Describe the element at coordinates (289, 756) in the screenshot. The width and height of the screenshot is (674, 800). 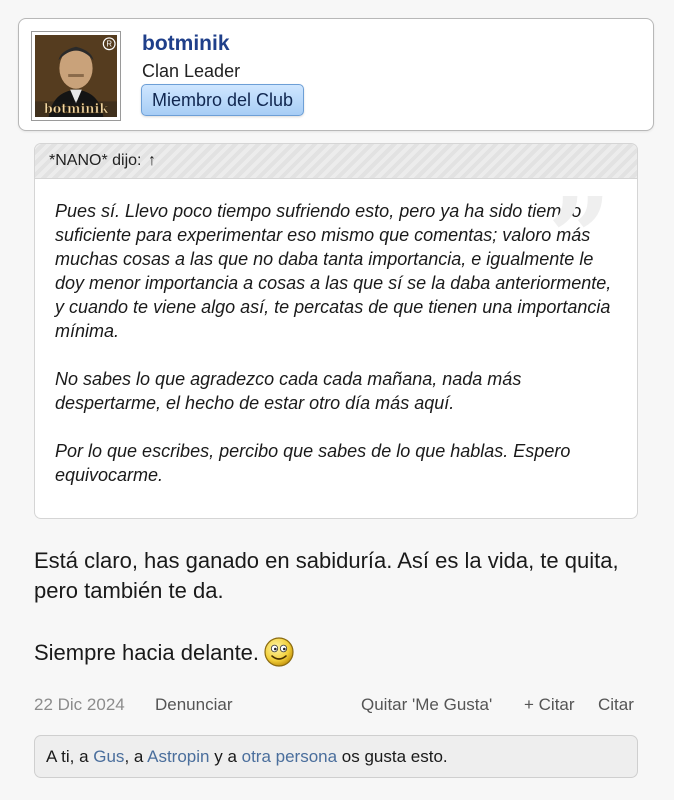
I see `liker-link-others: otra persona` at that location.